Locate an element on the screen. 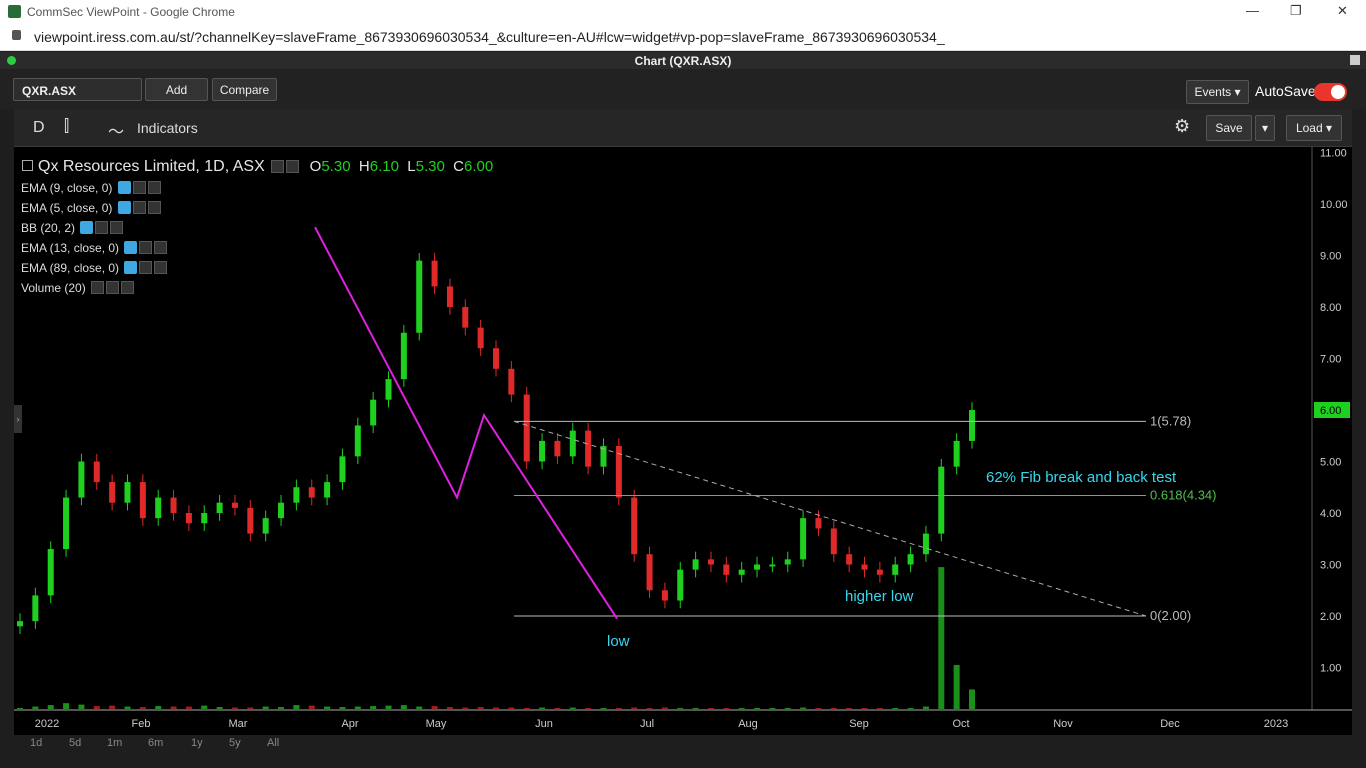 This screenshot has width=1366, height=768. period-button: D is located at coordinates (39, 128).